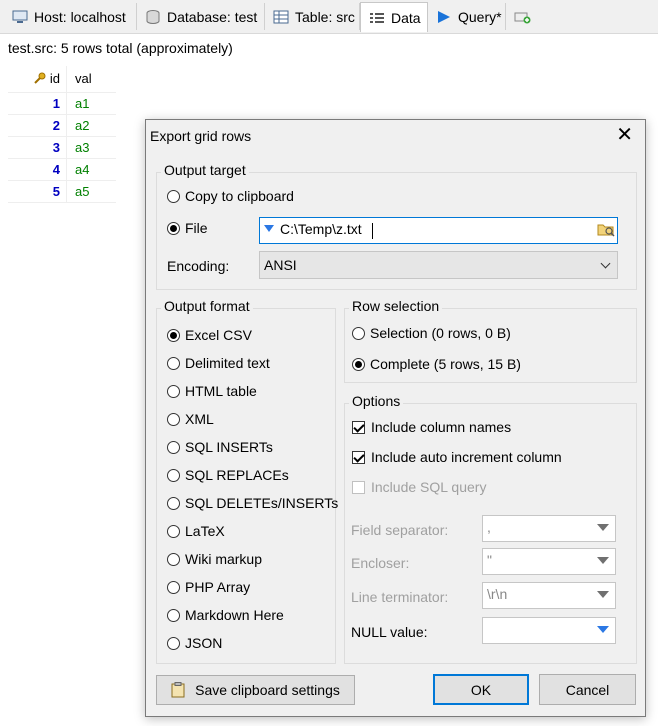  What do you see at coordinates (207, 306) in the screenshot?
I see `output-format-title: Output format` at bounding box center [207, 306].